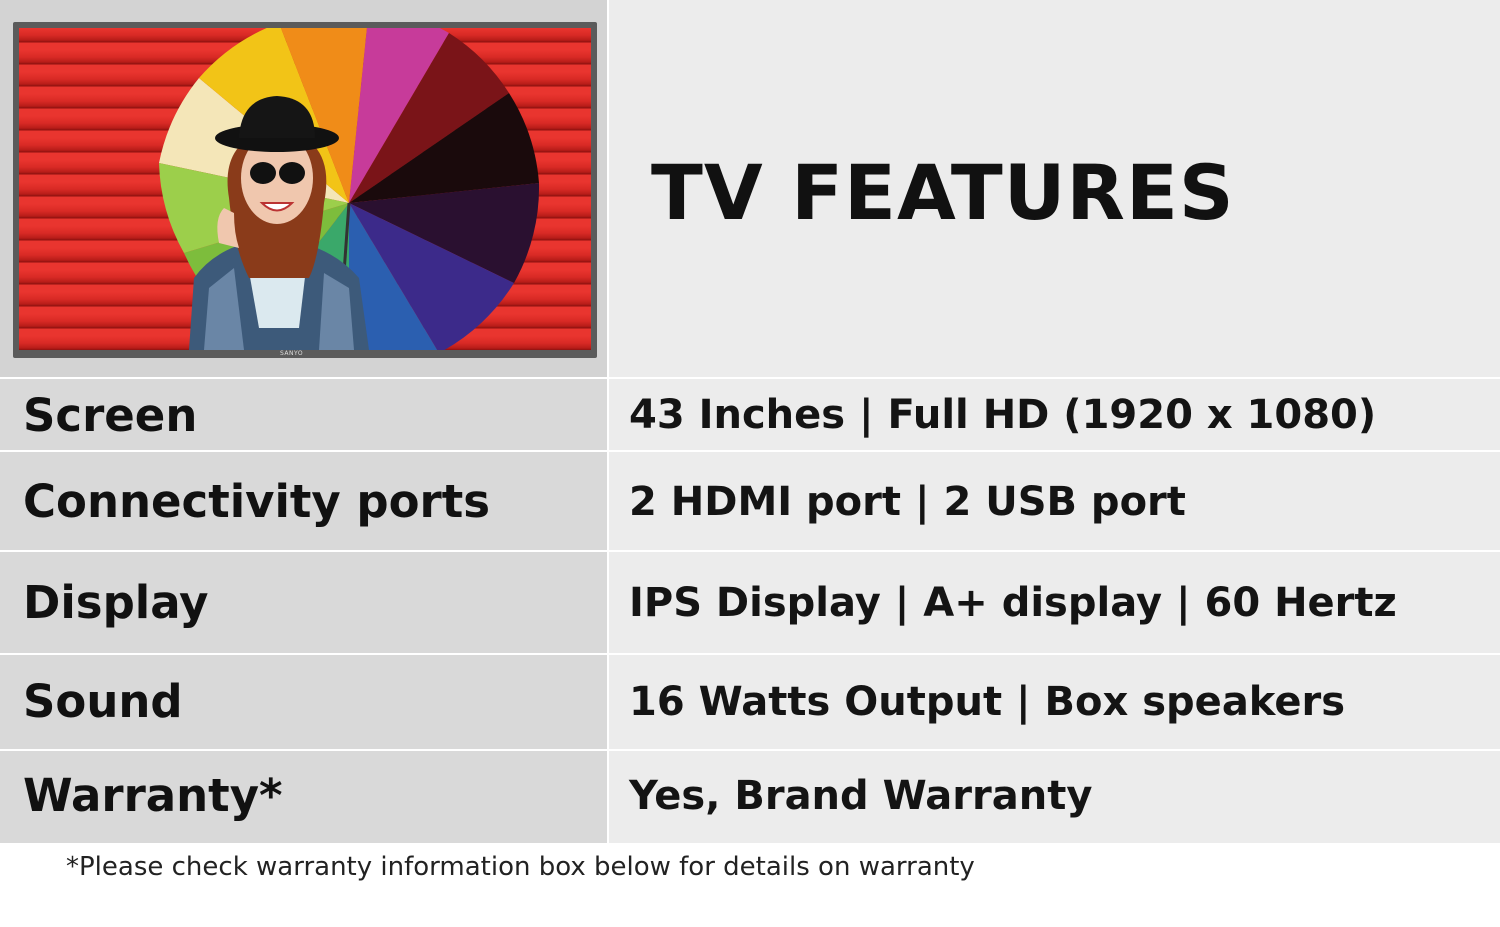  Describe the element at coordinates (110, 415) in the screenshot. I see `feature-label: Screen` at that location.